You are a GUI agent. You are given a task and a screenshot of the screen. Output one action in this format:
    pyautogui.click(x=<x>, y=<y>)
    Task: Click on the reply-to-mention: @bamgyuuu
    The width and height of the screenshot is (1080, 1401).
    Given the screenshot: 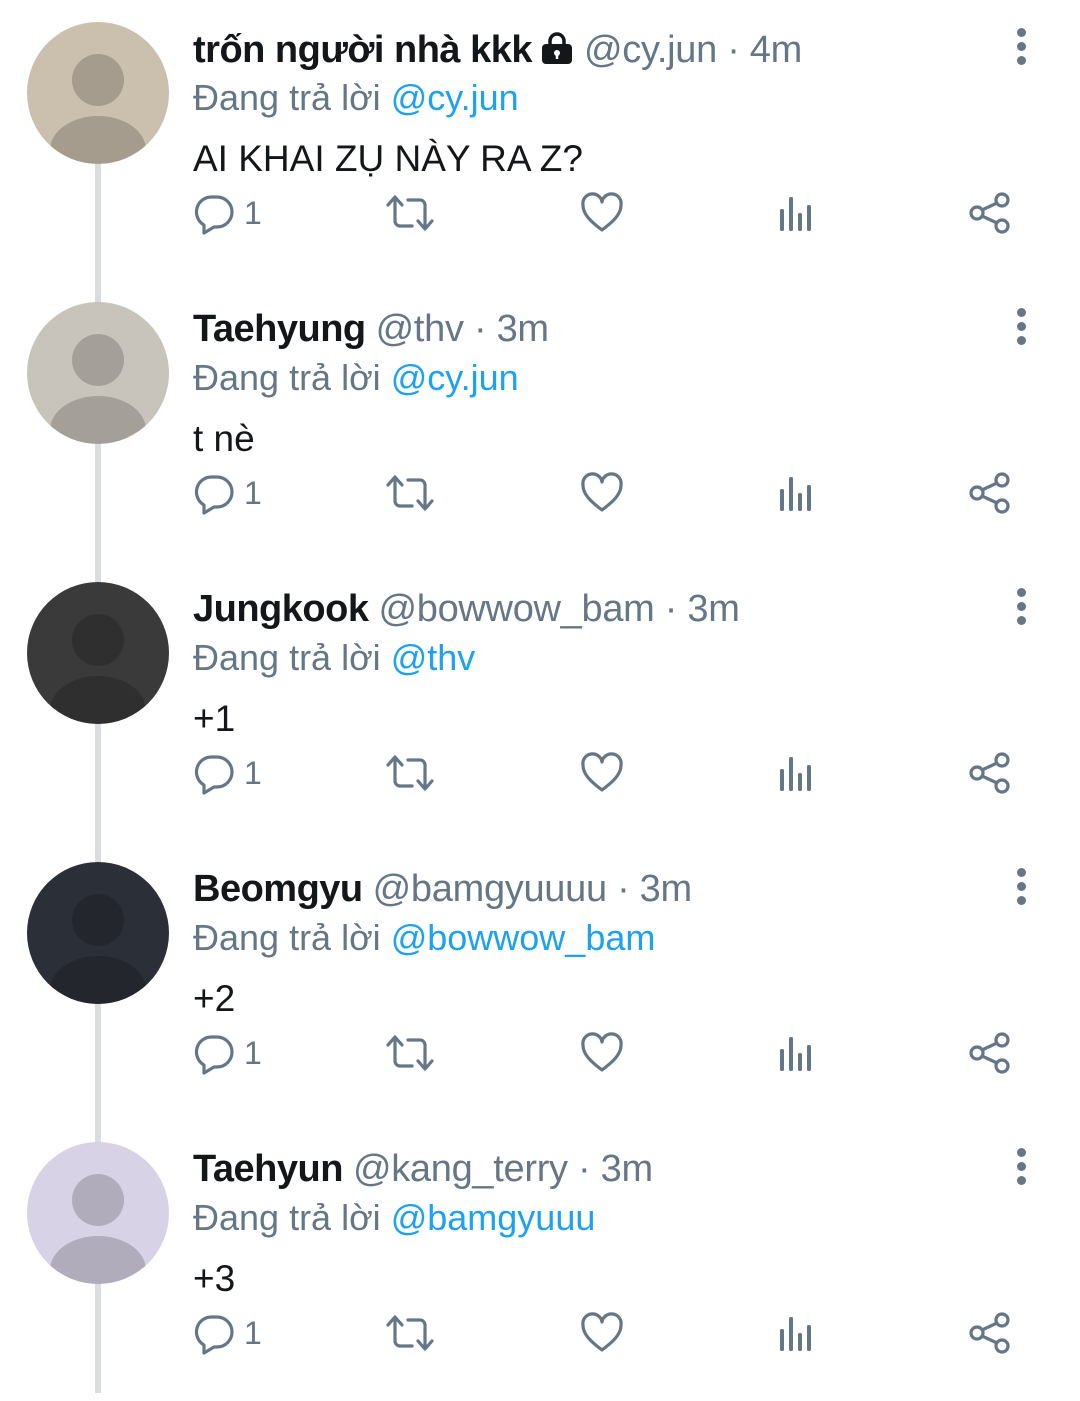 What is the action you would take?
    pyautogui.click(x=493, y=1217)
    